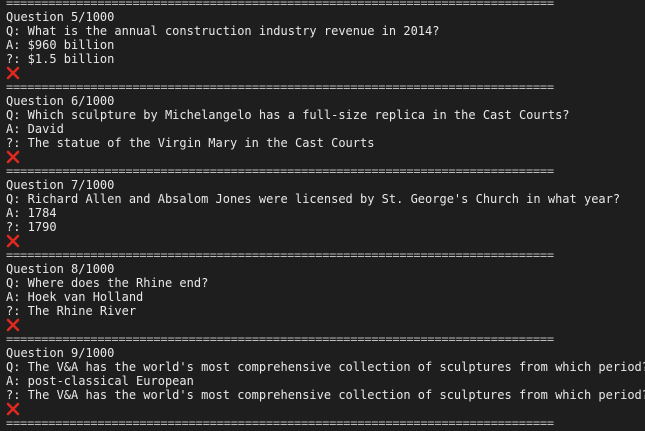 The image size is (645, 431). Describe the element at coordinates (107, 283) in the screenshot. I see `question-text: Q: Where does the Rhine end?` at that location.